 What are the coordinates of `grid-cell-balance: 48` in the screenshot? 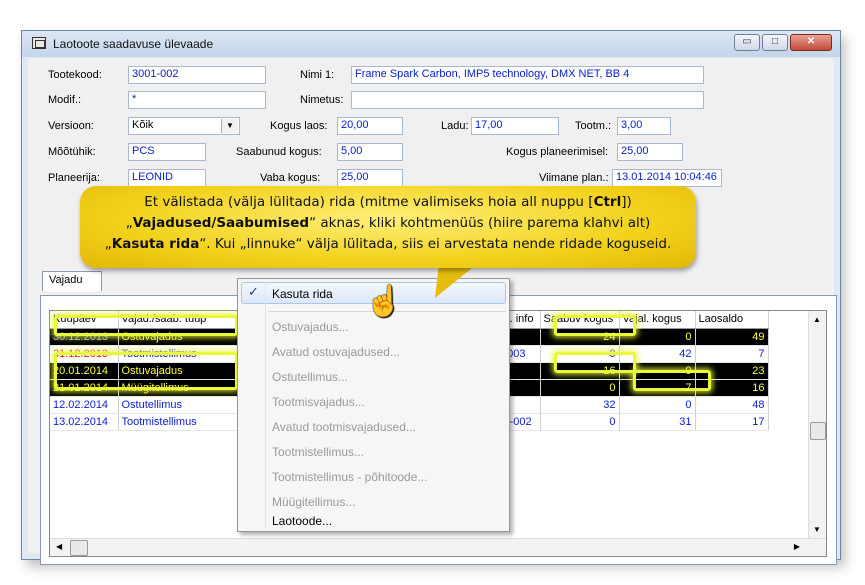 It's located at (732, 405).